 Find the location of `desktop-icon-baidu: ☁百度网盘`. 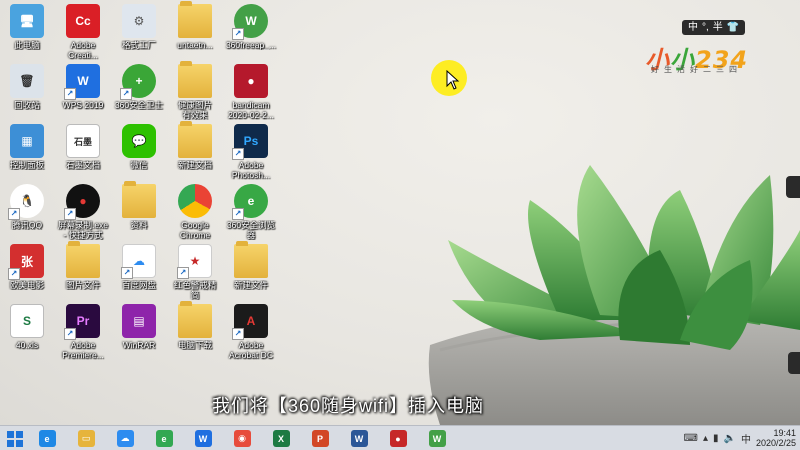

desktop-icon-baidu: ☁百度网盘 is located at coordinates (139, 274).